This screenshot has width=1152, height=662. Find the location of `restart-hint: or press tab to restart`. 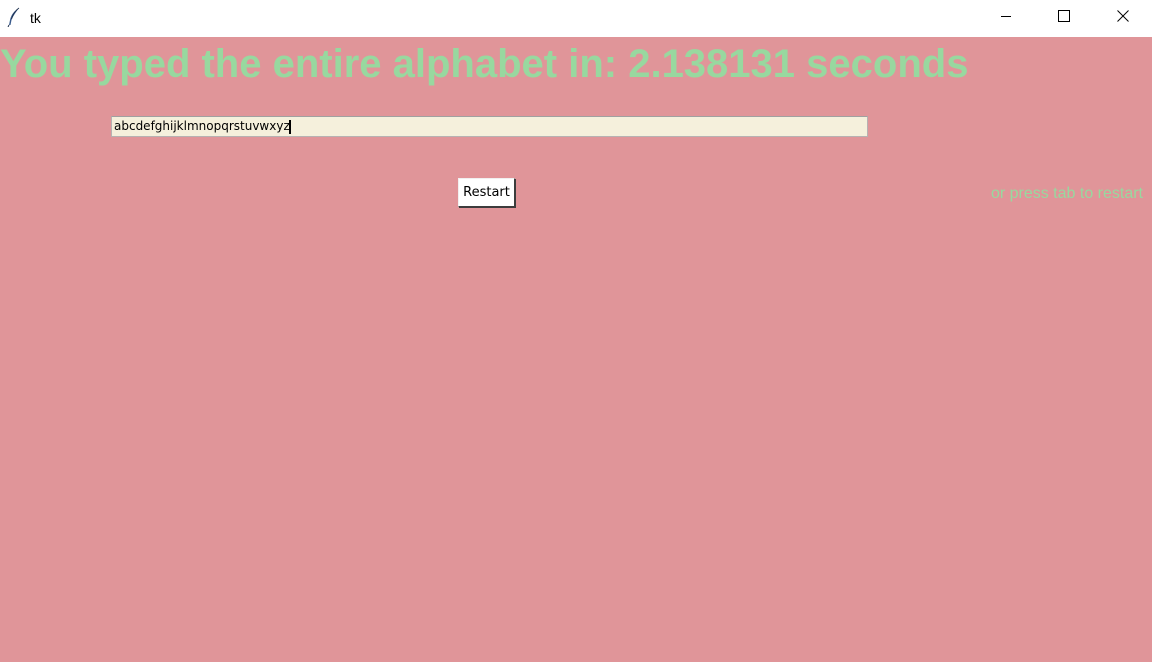

restart-hint: or press tab to restart is located at coordinates (1066, 193).